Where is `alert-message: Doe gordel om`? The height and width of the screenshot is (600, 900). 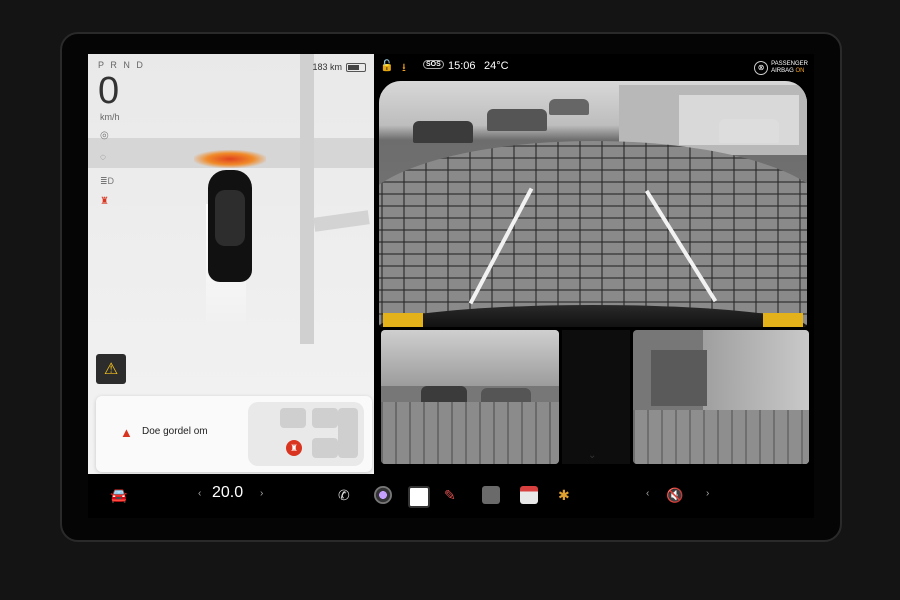
alert-message: Doe gordel om is located at coordinates (175, 431).